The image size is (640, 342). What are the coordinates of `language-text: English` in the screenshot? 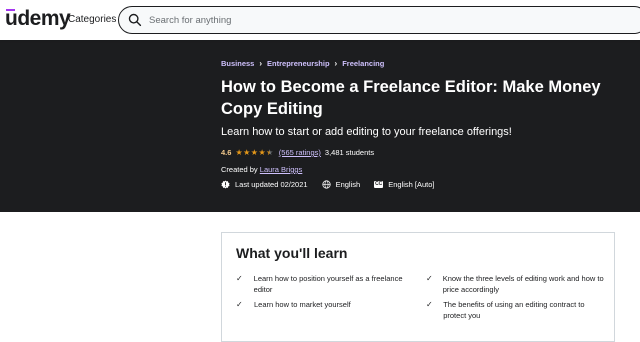 It's located at (348, 184).